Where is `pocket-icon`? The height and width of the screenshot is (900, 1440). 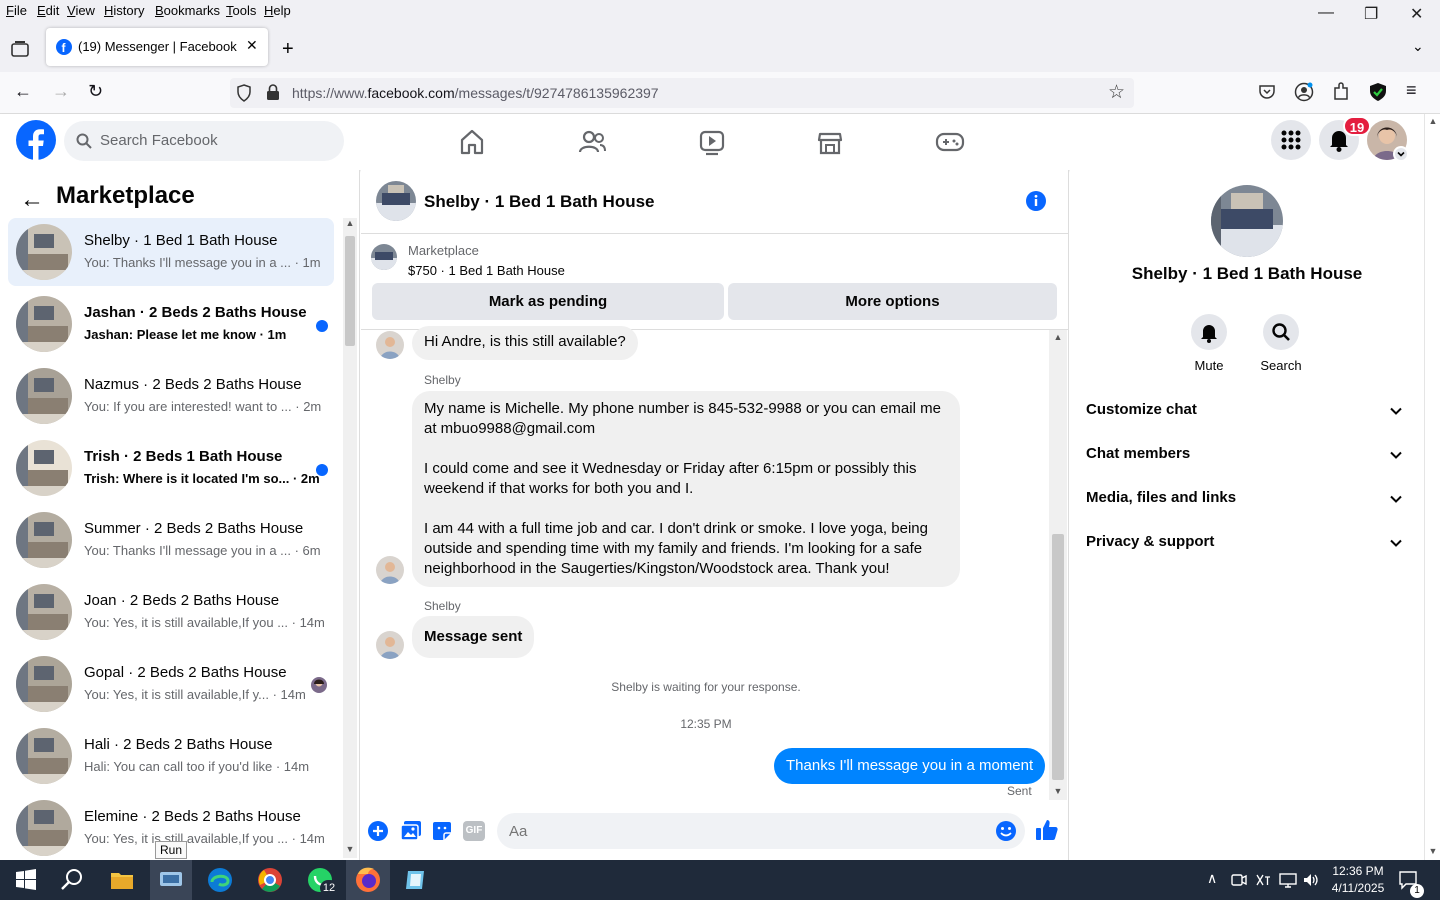
pocket-icon is located at coordinates (1267, 92).